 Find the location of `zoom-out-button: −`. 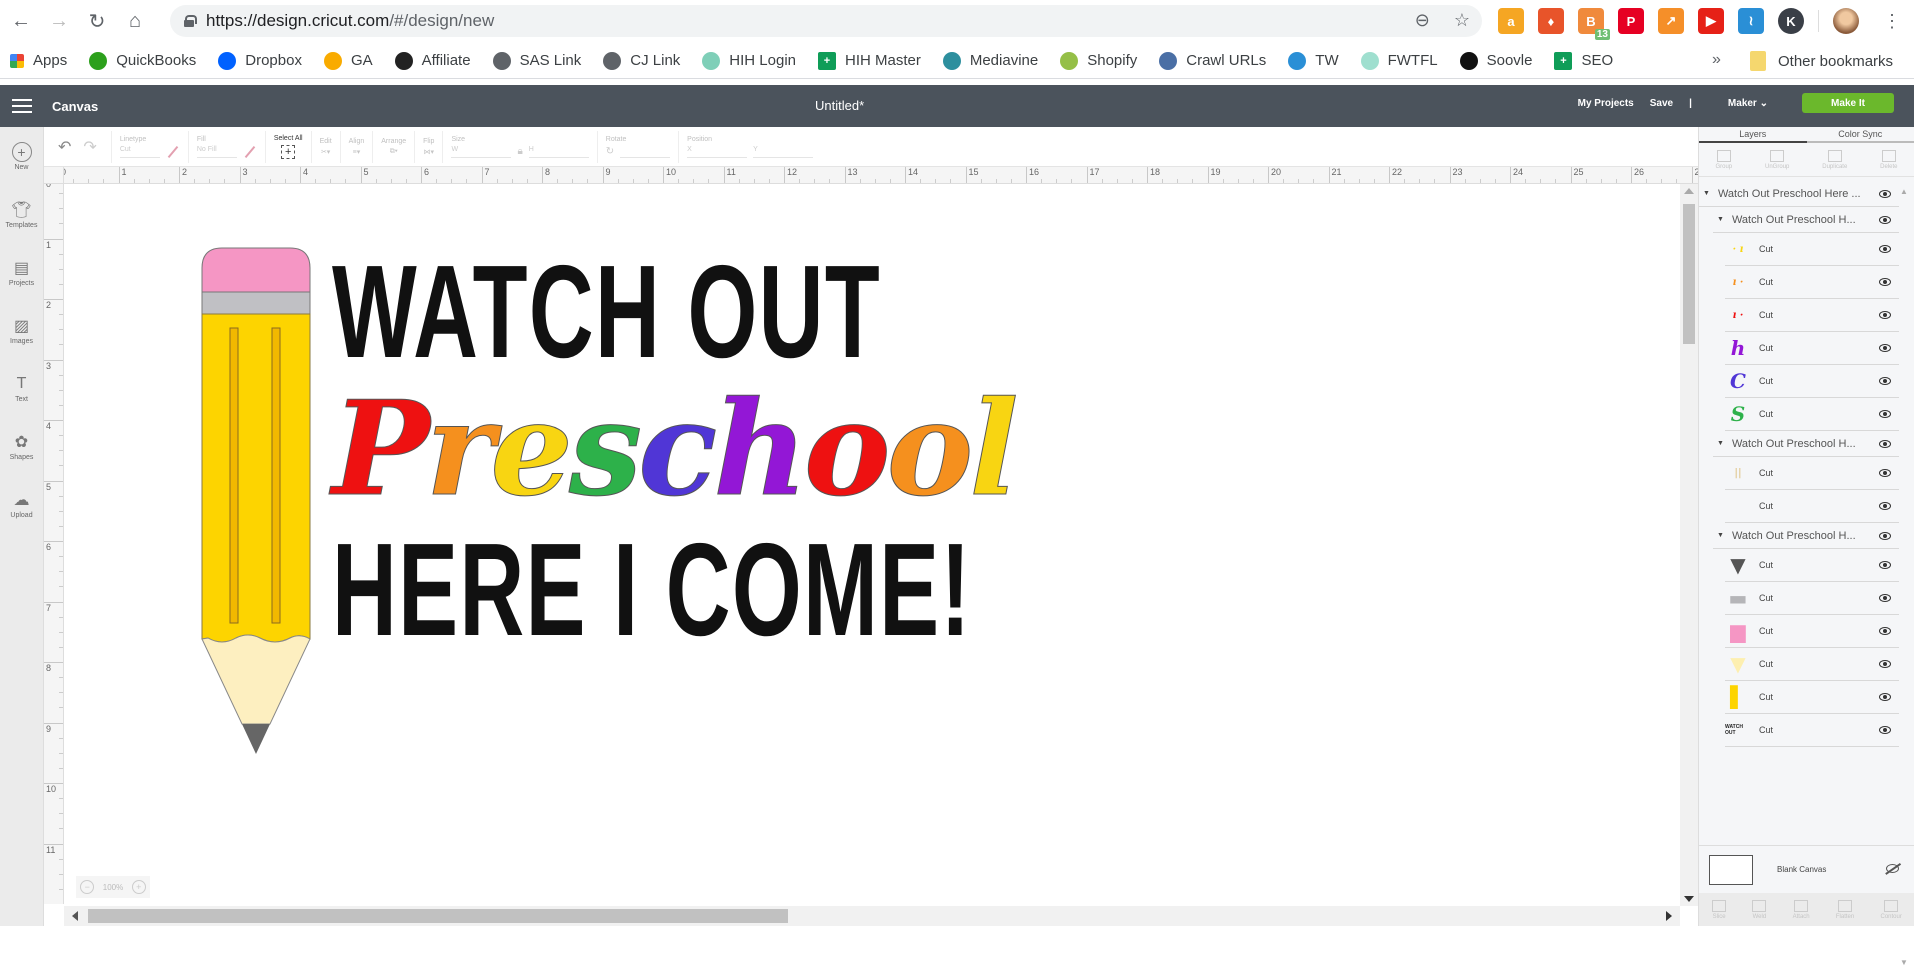

zoom-out-button: − is located at coordinates (87, 887).